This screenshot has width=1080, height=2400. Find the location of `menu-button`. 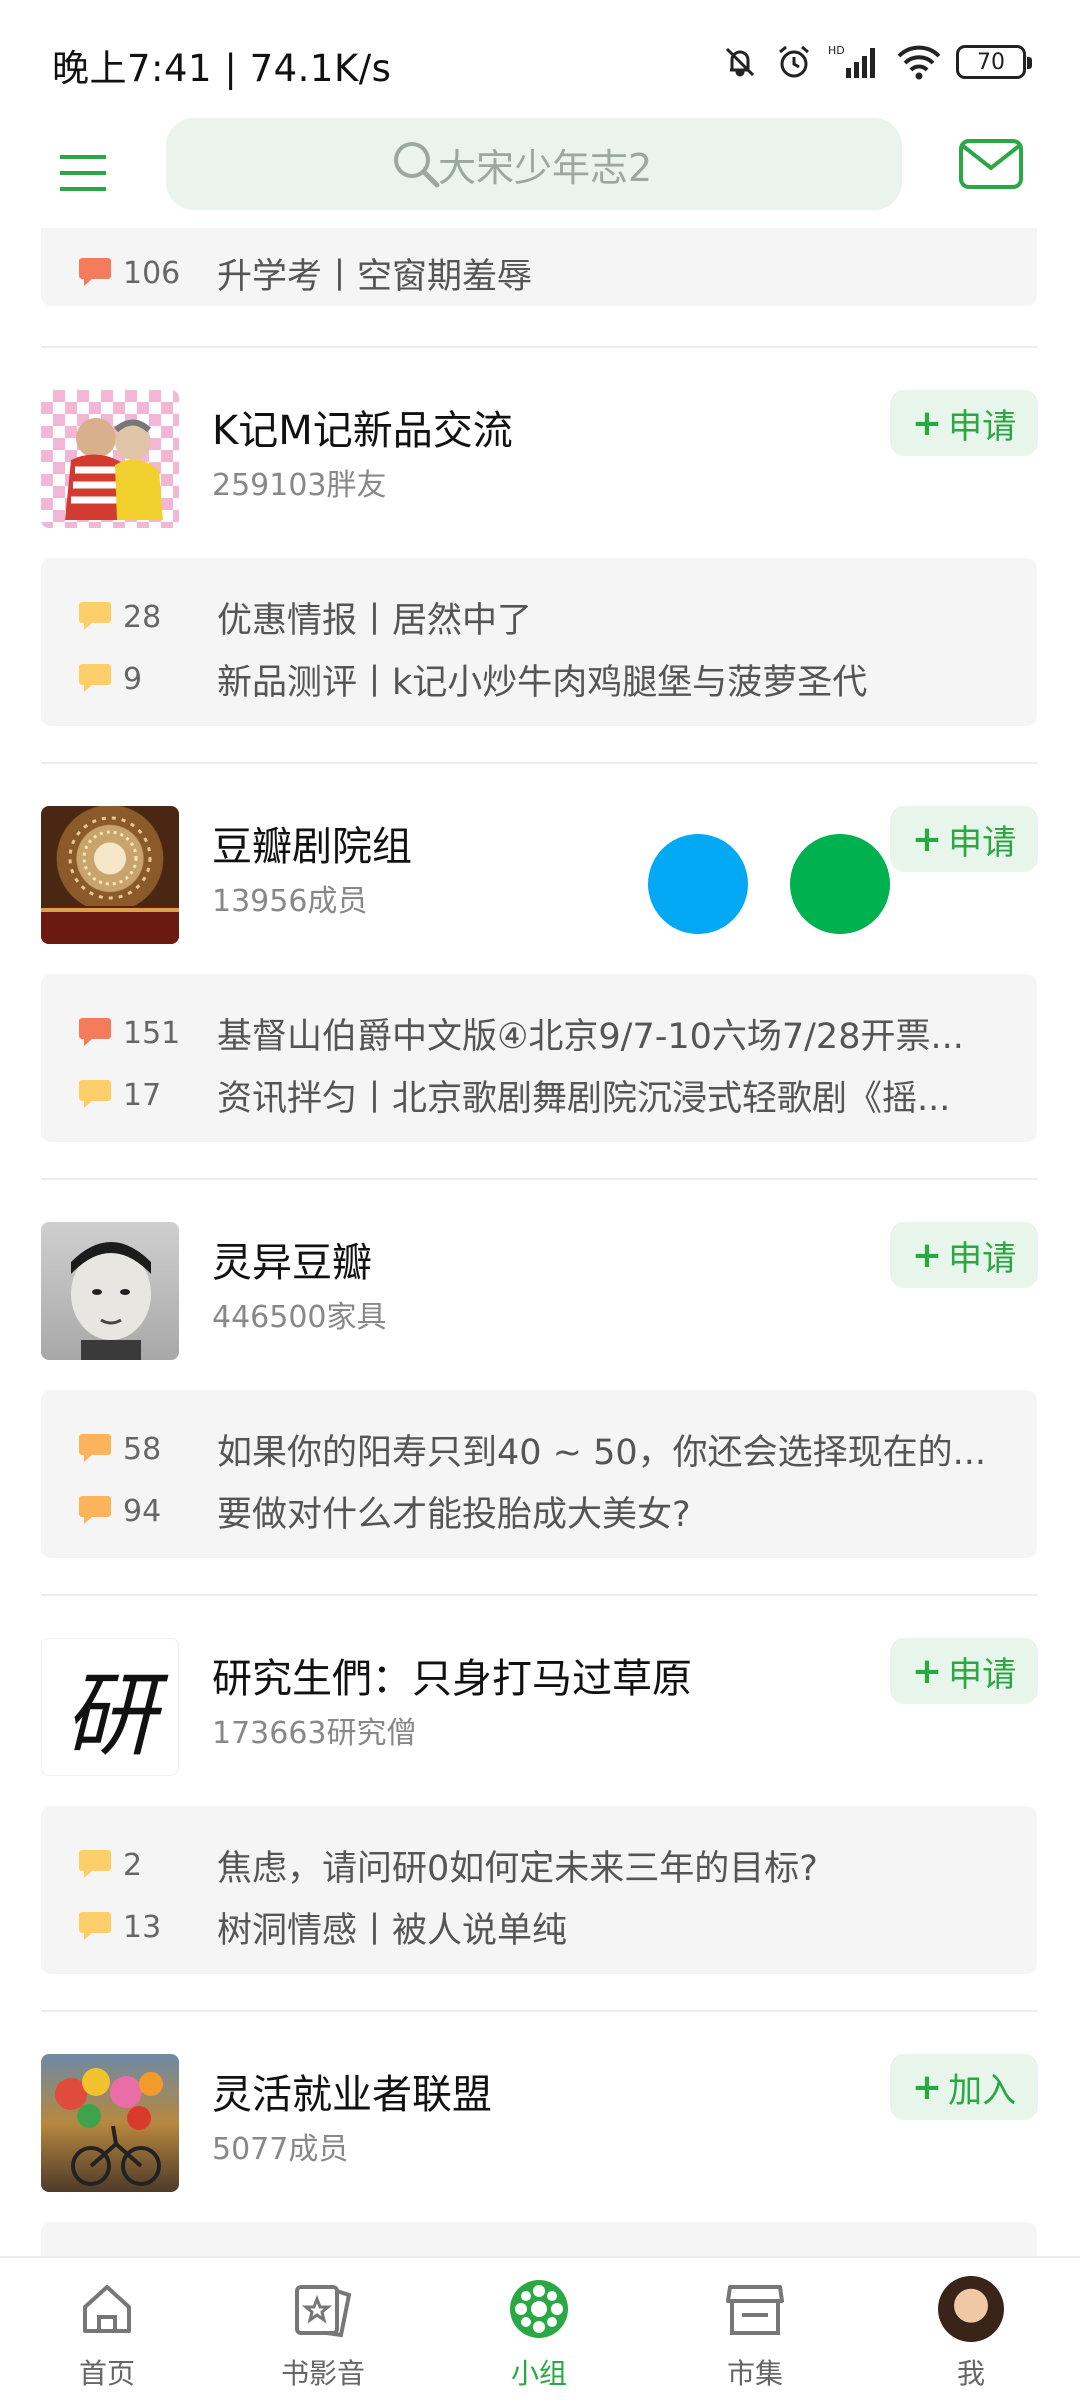

menu-button is located at coordinates (83, 173).